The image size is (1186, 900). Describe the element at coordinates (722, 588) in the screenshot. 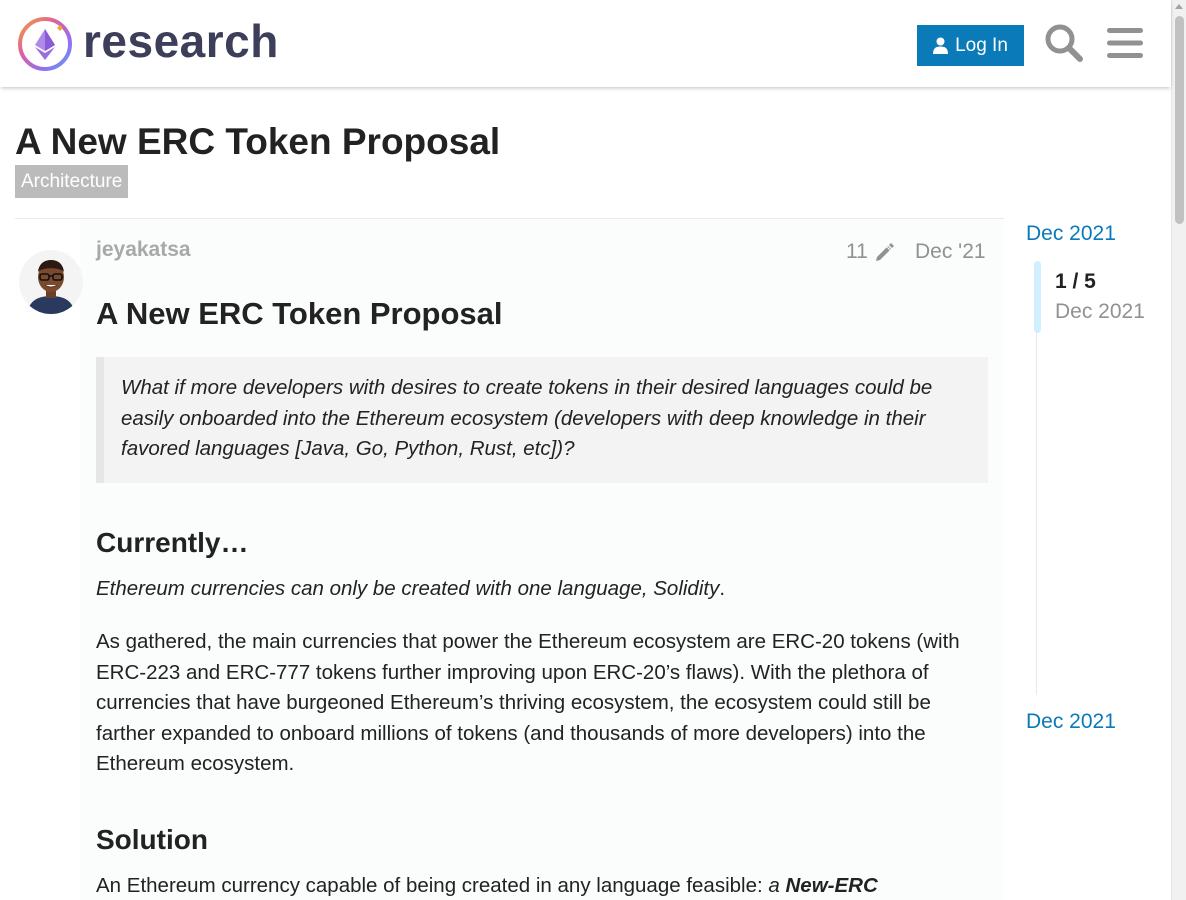

I see `period-text: .` at that location.